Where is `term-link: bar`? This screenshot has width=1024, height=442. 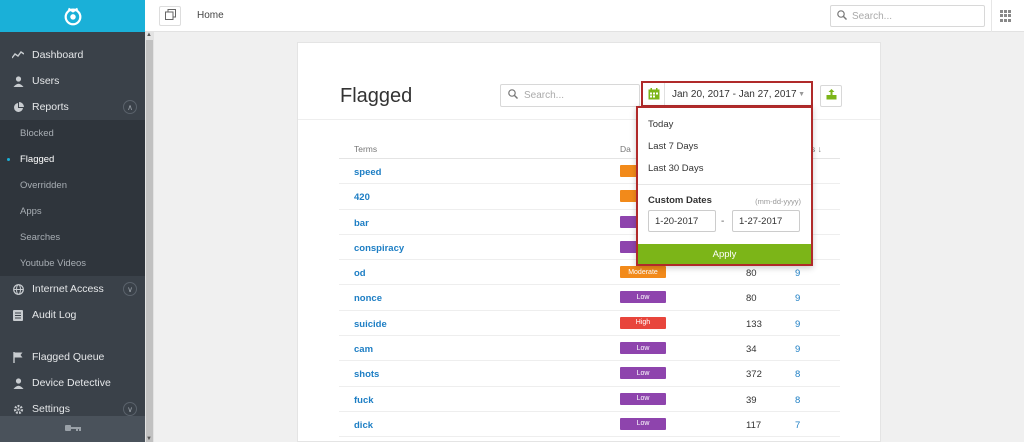
term-link: bar is located at coordinates (361, 223).